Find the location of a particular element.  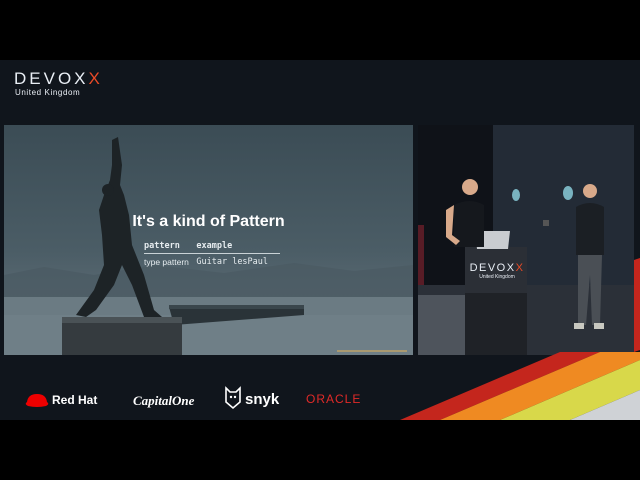

sponsor-redhat: Red Hat is located at coordinates (75, 400).